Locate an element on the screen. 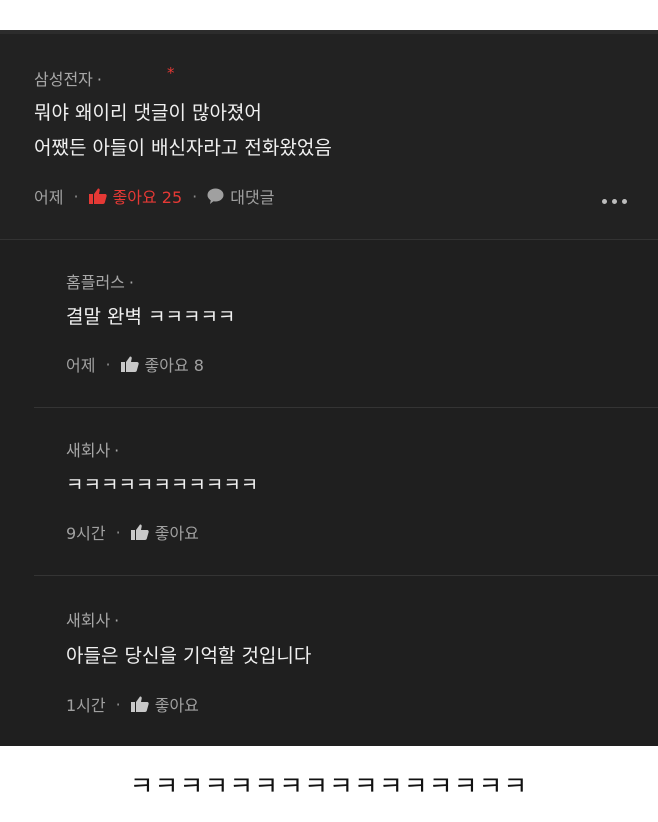 This screenshot has width=658, height=822. speech-bubble-icon is located at coordinates (215, 196).